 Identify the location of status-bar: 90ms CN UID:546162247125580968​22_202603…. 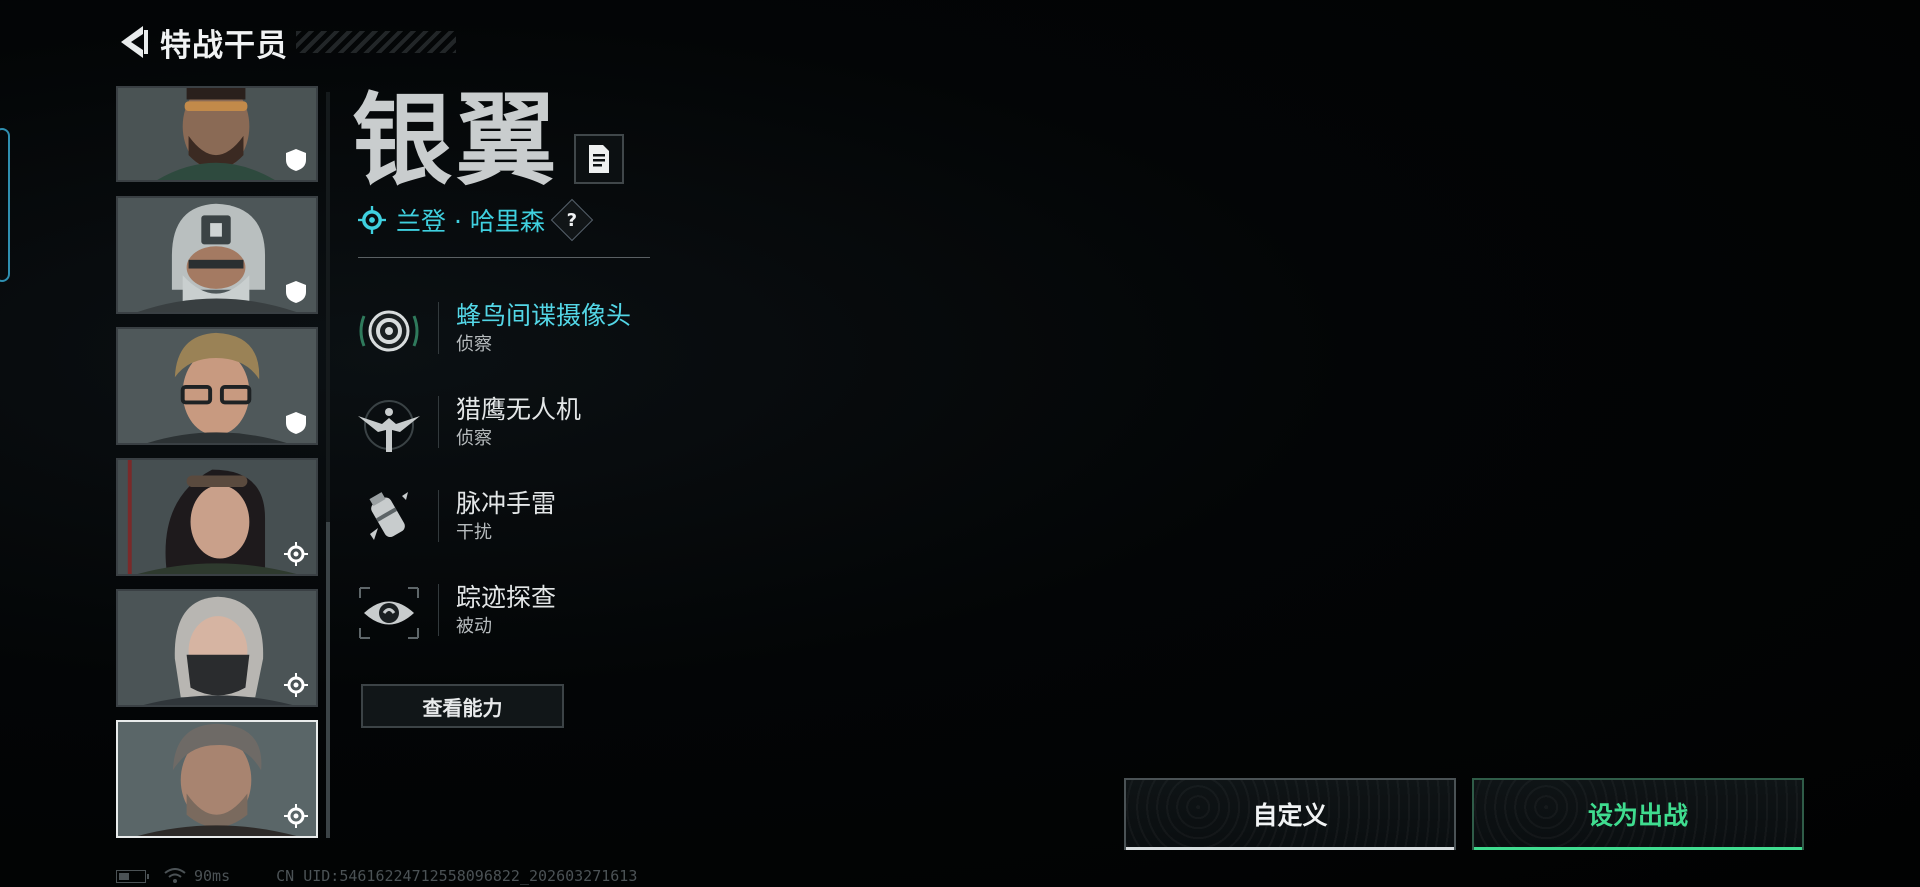
(376, 876).